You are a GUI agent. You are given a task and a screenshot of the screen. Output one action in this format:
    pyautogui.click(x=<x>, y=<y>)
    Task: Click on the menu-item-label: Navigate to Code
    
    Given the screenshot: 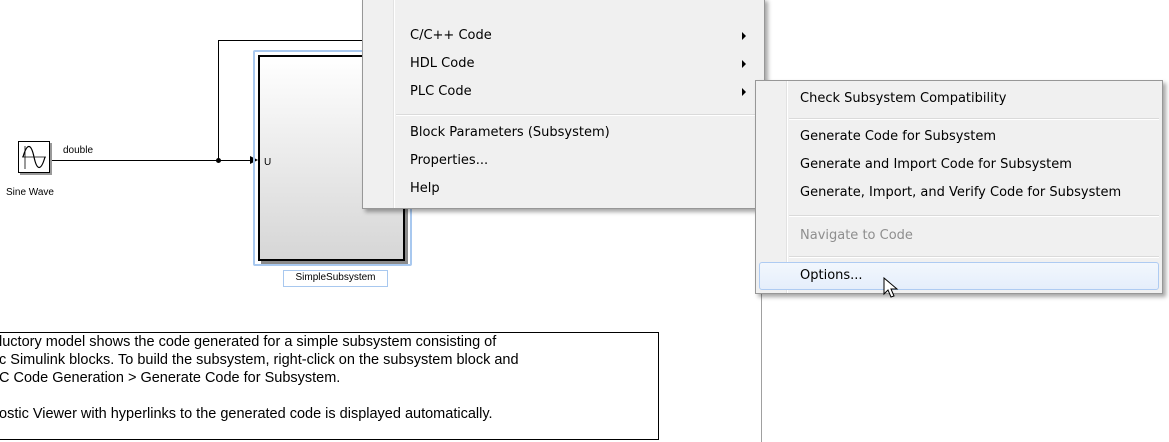 What is the action you would take?
    pyautogui.click(x=856, y=235)
    